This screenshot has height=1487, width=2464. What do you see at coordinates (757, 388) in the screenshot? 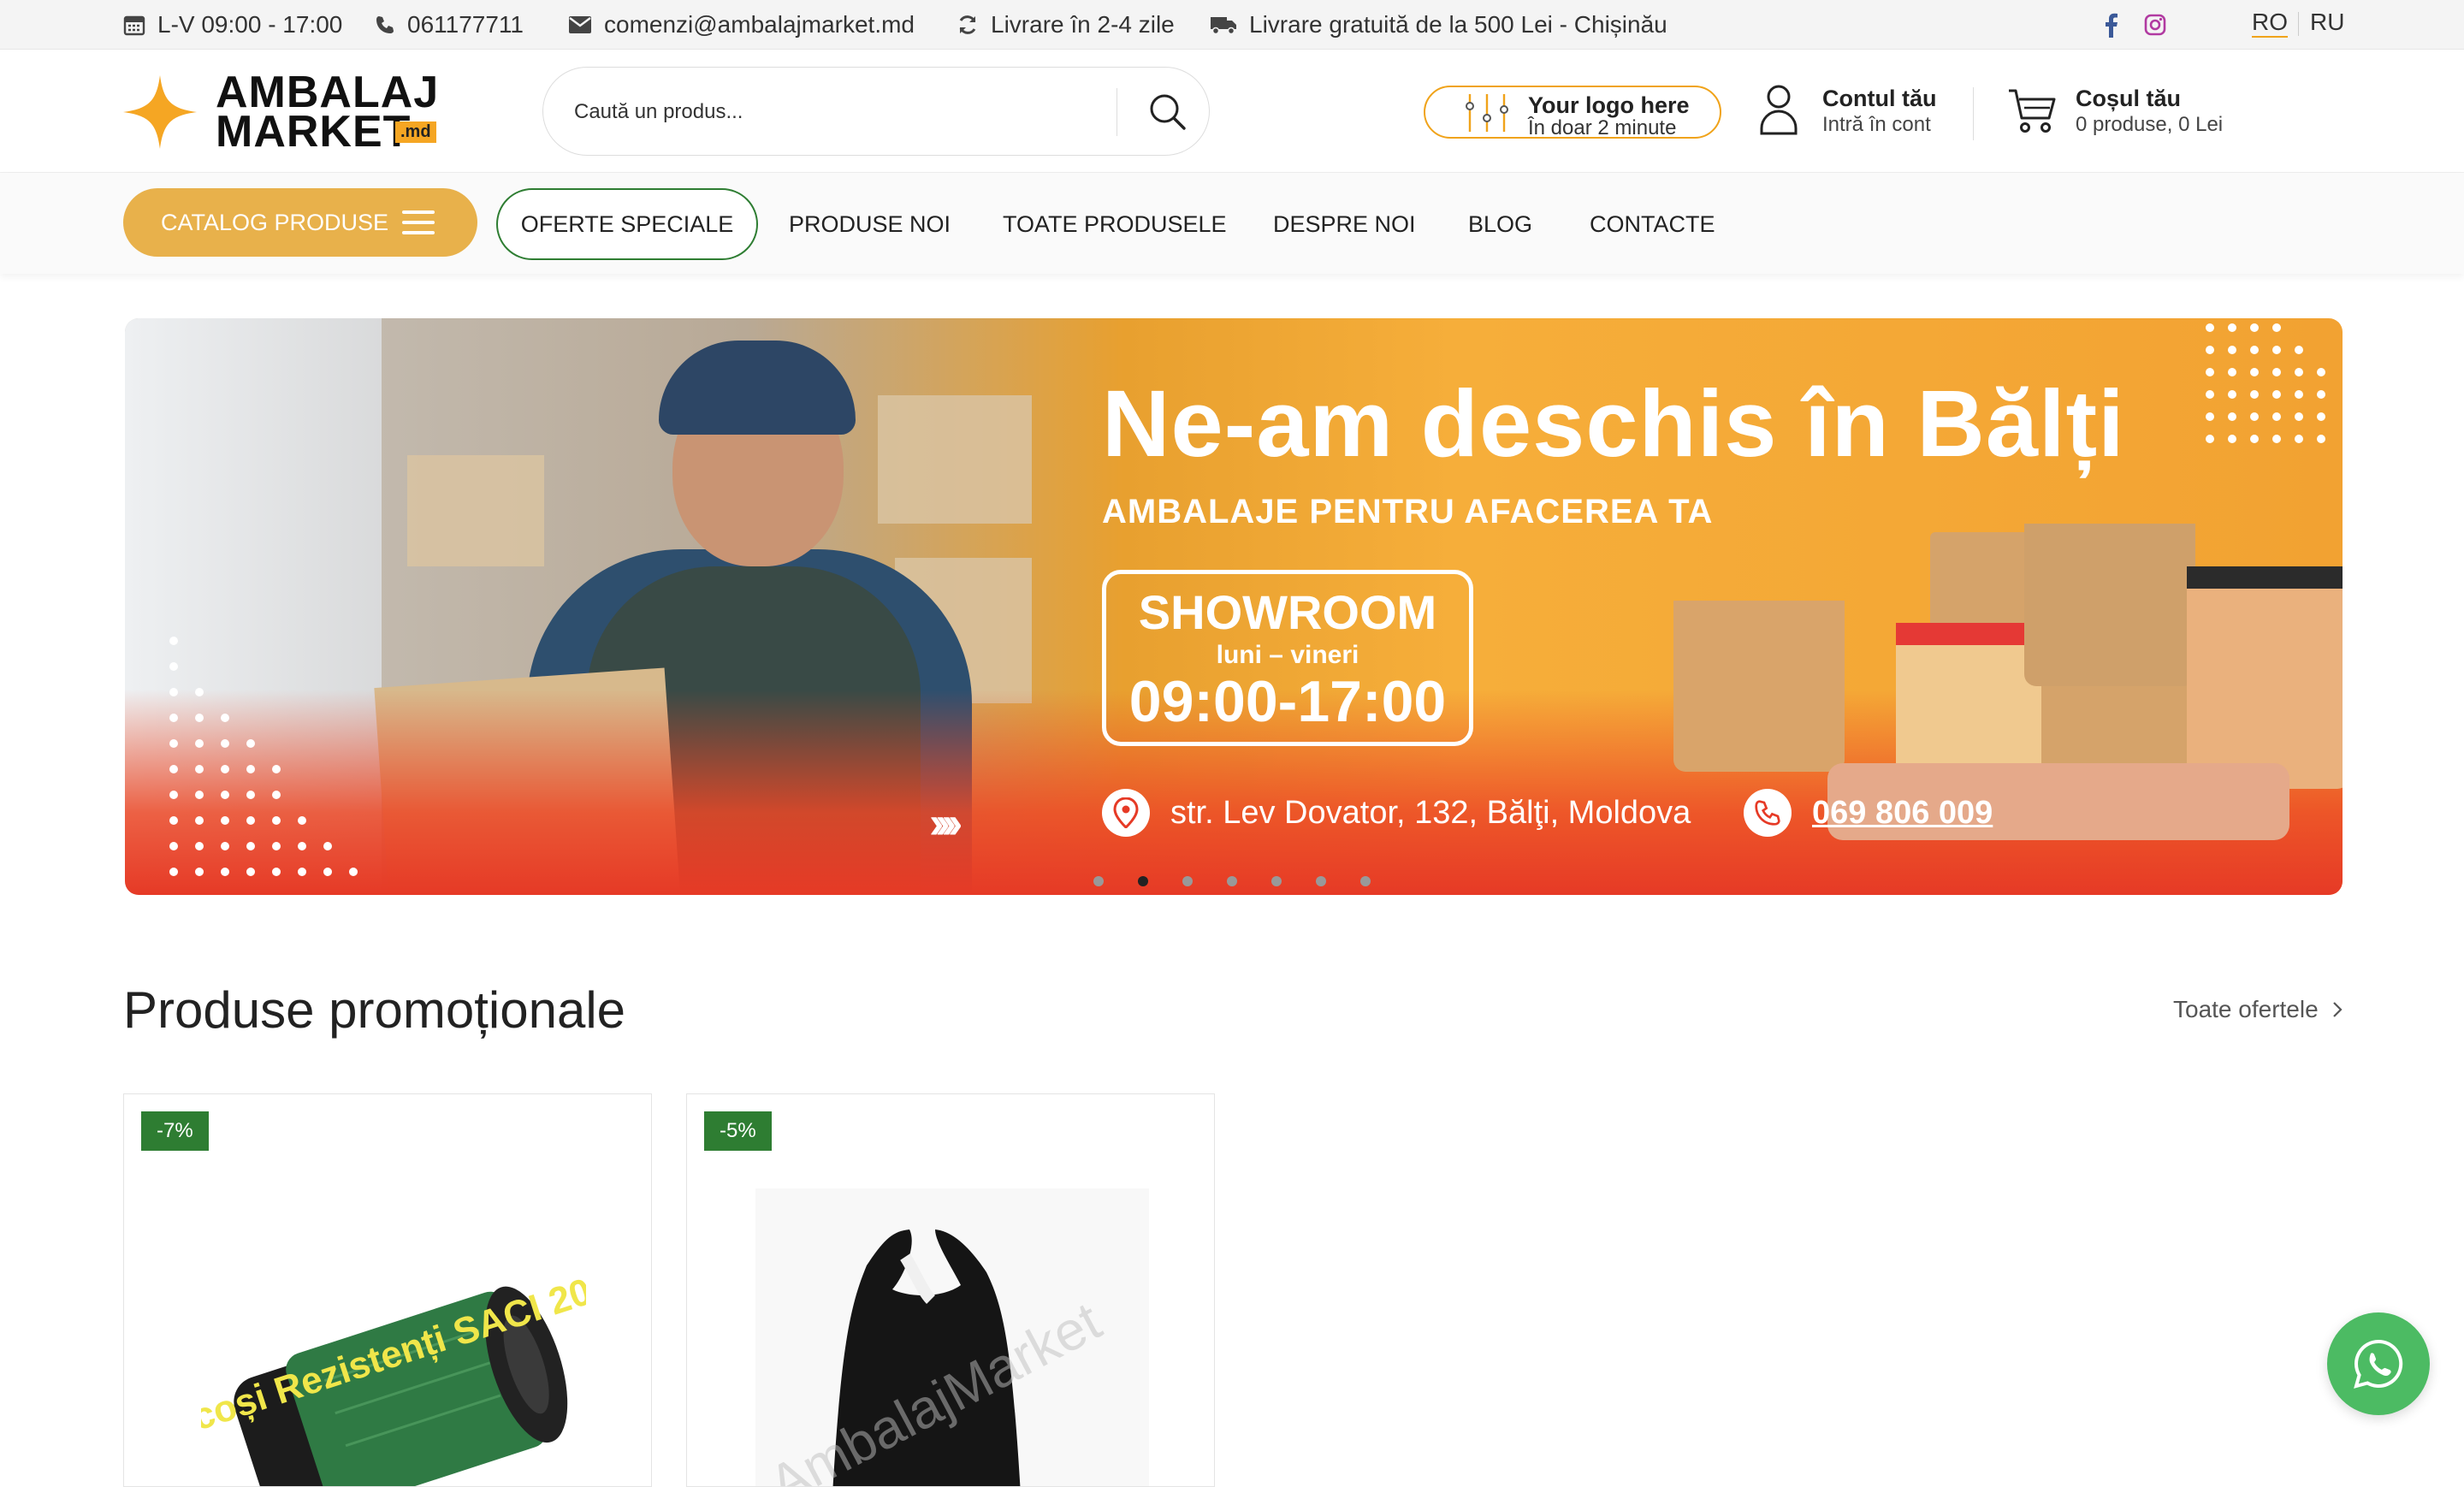
I see `courier-cap` at bounding box center [757, 388].